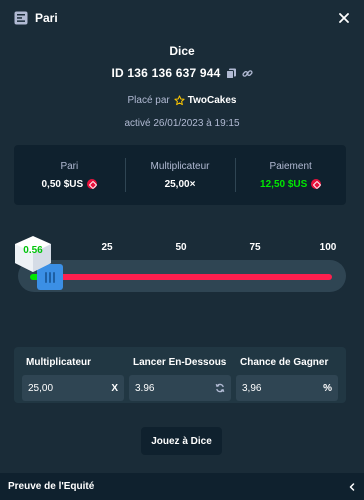 The image size is (364, 500). I want to click on dice-result-badge: 0.56, so click(33, 253).